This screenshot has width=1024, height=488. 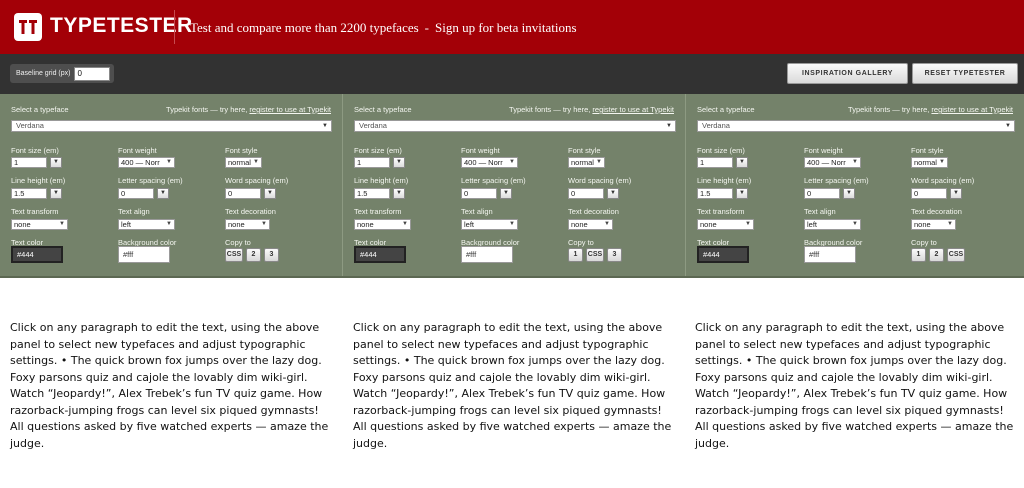 I want to click on text-transform-label: Text transform, so click(x=378, y=211).